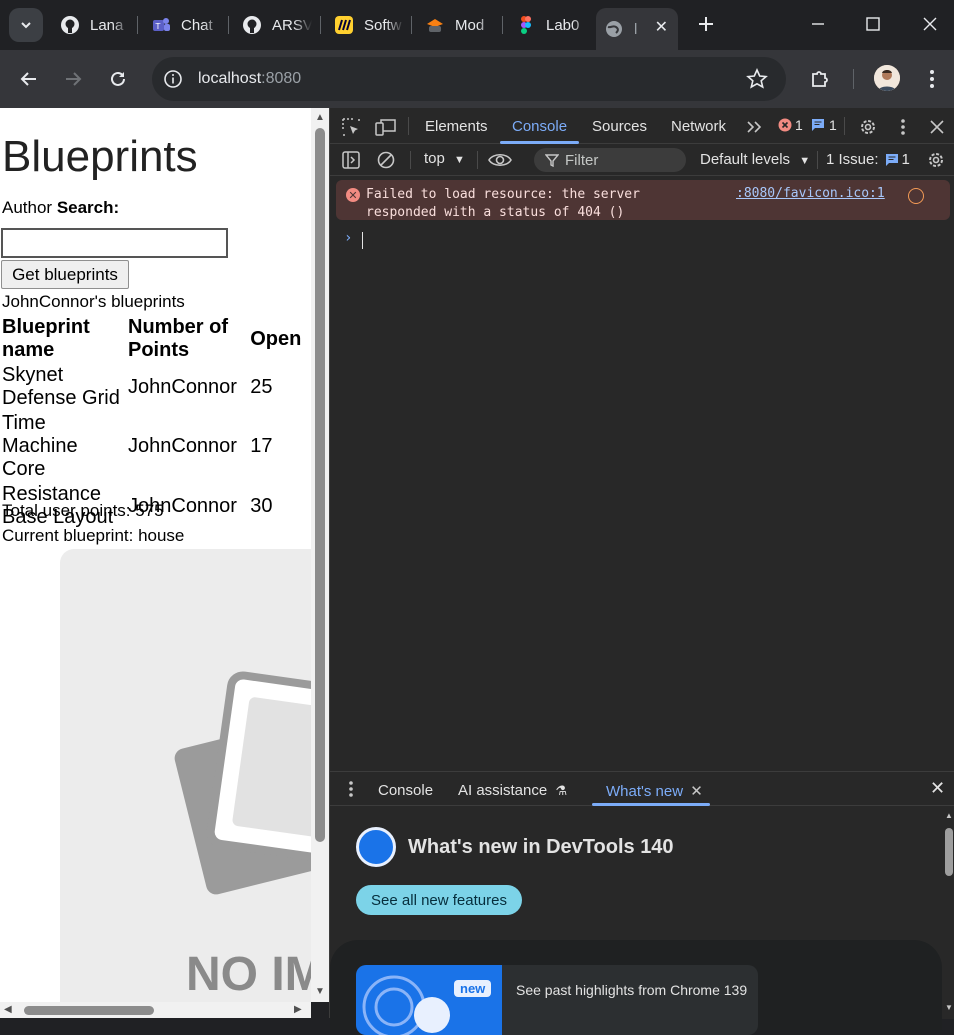  What do you see at coordinates (386, 160) in the screenshot?
I see `clear-console-button` at bounding box center [386, 160].